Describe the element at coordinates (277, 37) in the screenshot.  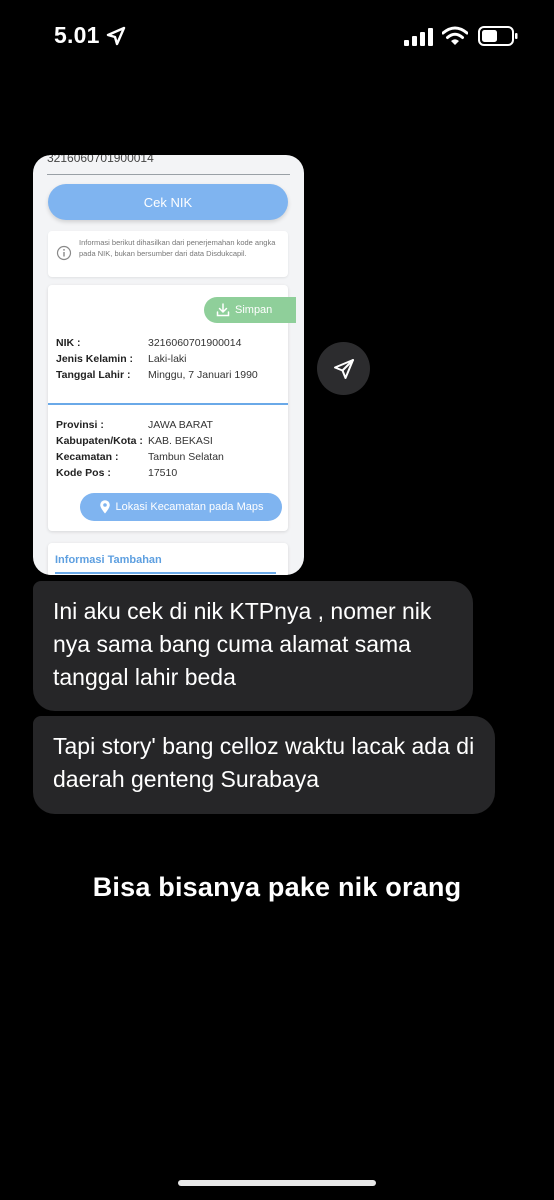
I see `status-bar: 5.01` at that location.